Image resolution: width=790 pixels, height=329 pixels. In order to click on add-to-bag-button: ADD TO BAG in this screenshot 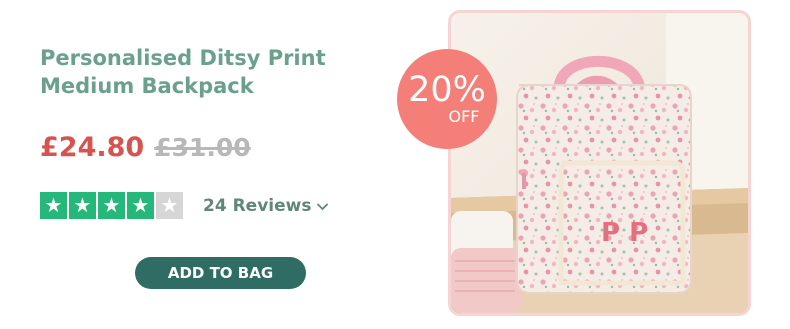, I will do `click(220, 273)`.